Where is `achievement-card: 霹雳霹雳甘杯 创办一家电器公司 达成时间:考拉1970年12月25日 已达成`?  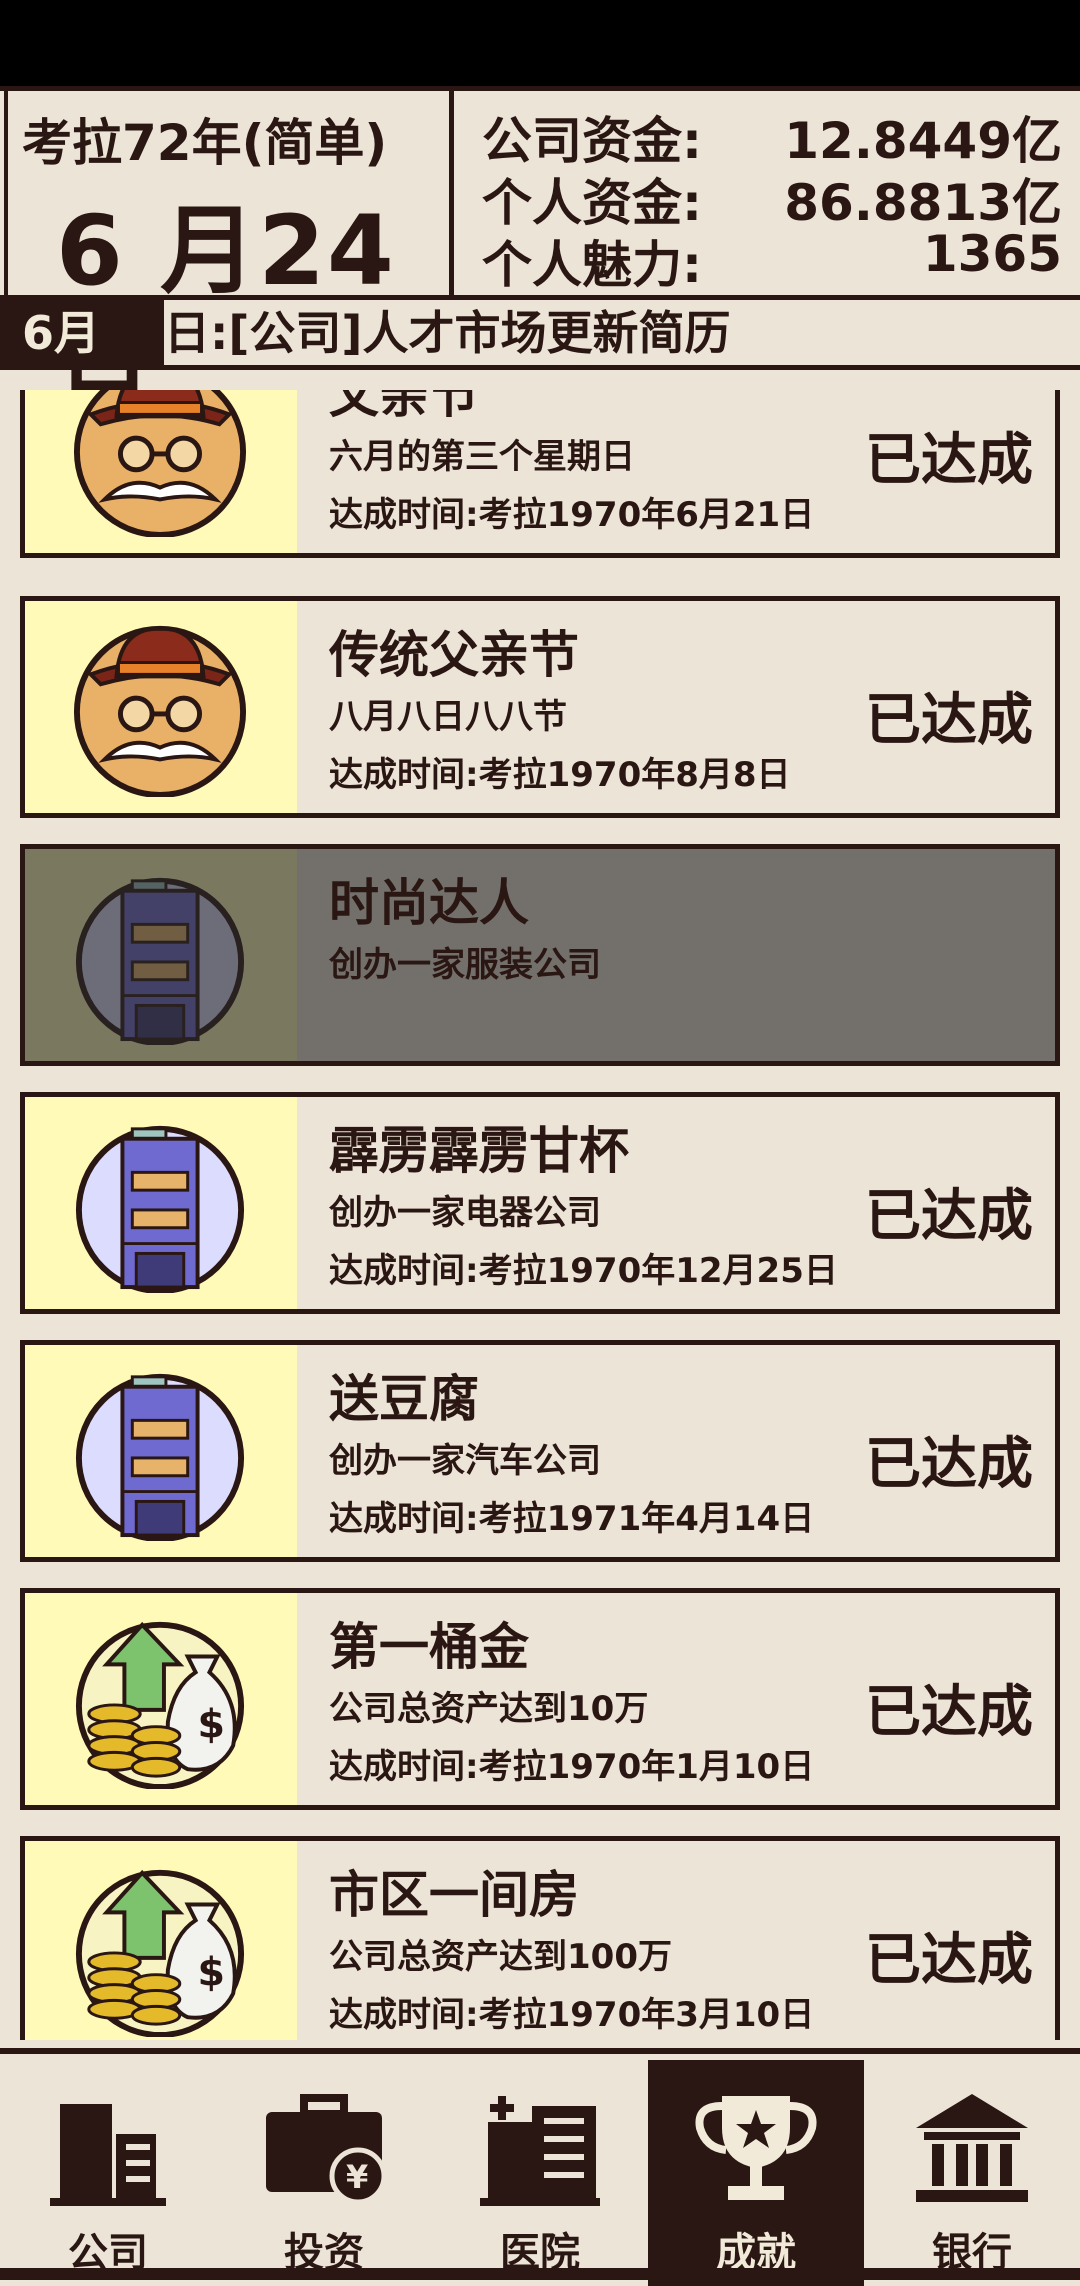 achievement-card: 霹雳霹雳甘杯 创办一家电器公司 达成时间:考拉1970年12月25日 已达成 is located at coordinates (540, 1203).